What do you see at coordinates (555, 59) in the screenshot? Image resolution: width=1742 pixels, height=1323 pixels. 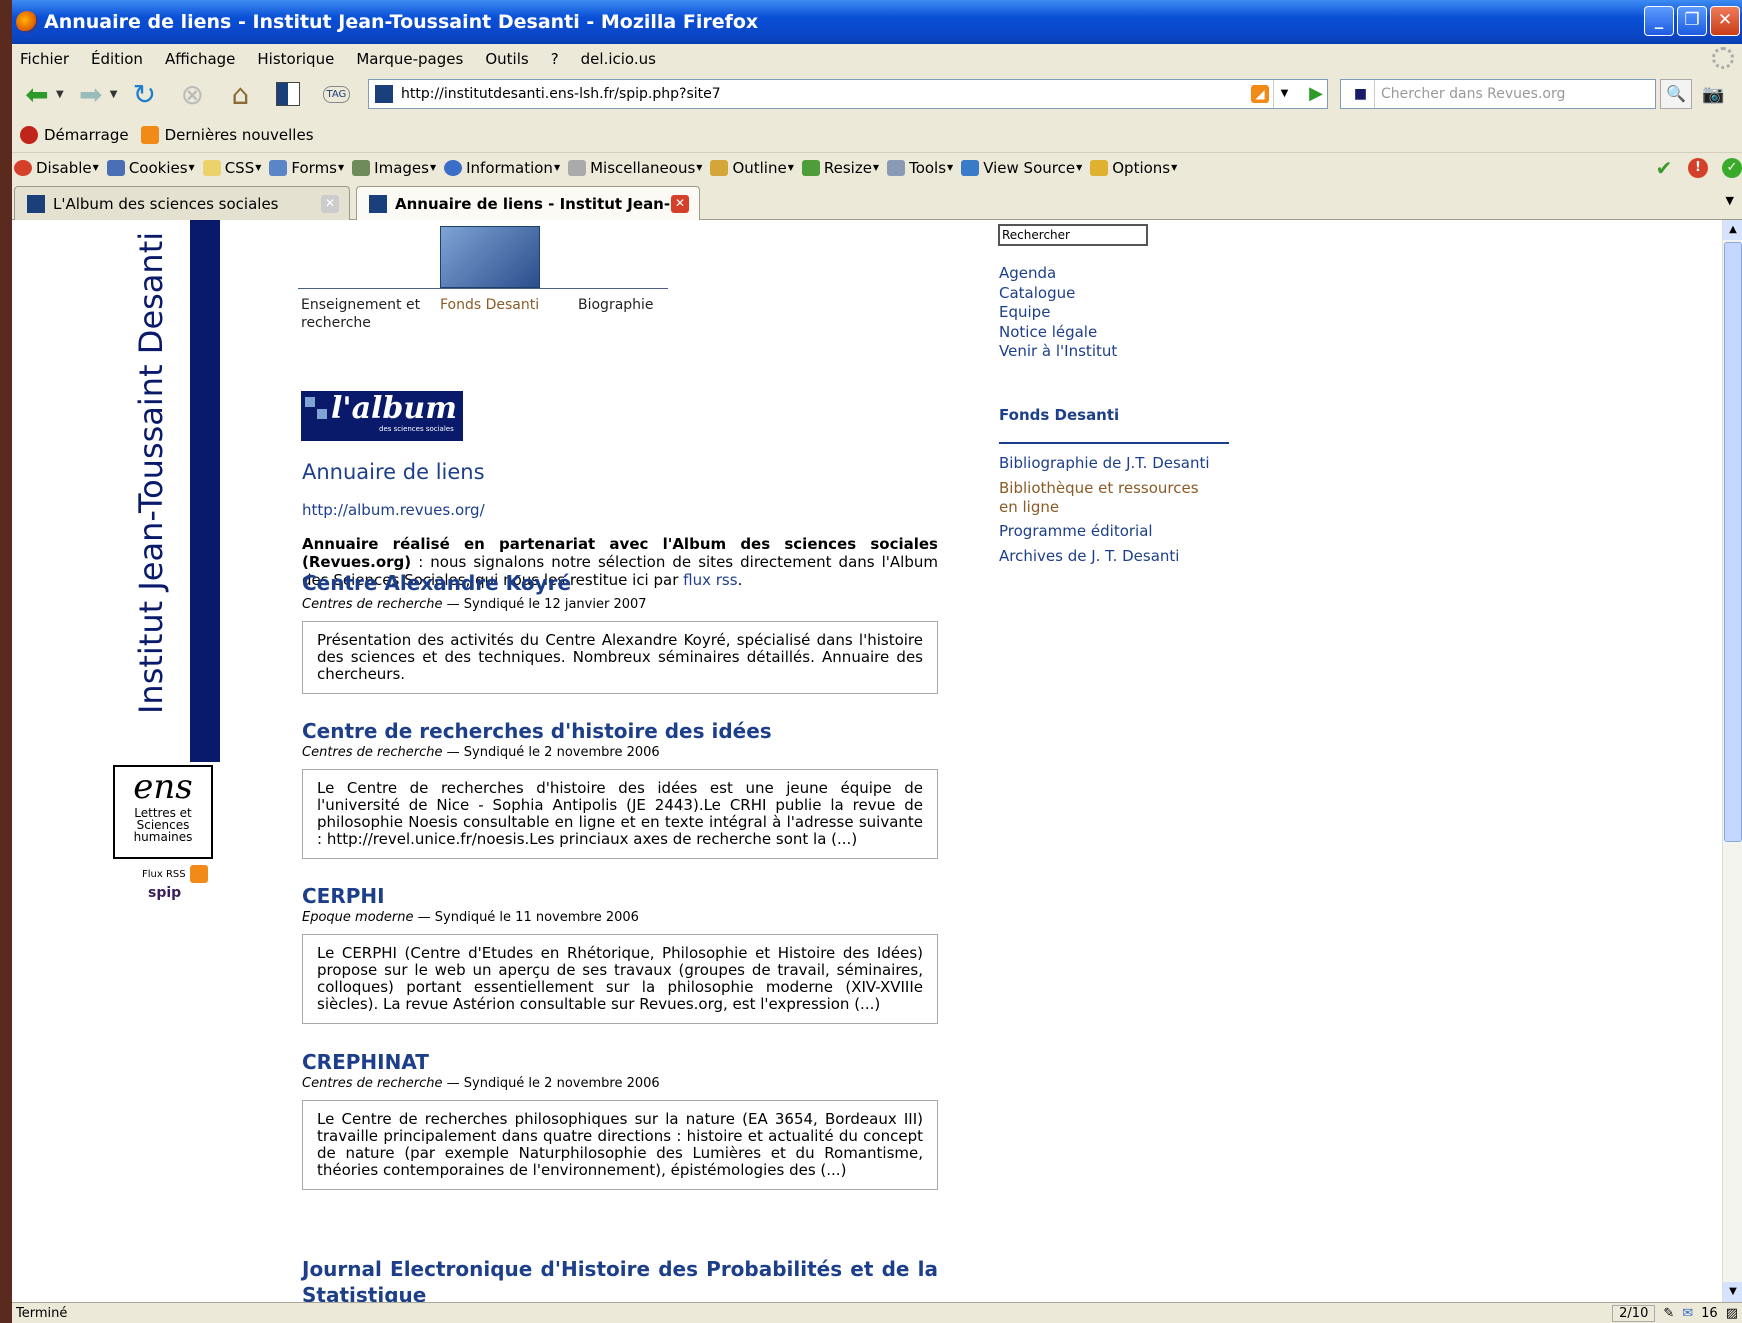 I see `menu-help: ?` at bounding box center [555, 59].